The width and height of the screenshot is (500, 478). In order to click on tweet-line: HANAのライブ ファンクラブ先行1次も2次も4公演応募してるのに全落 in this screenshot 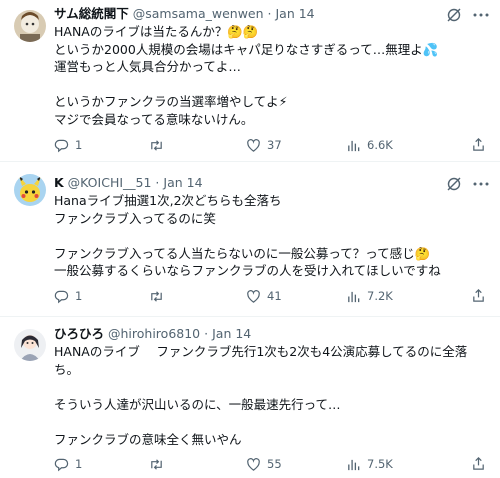, I will do `click(261, 351)`.